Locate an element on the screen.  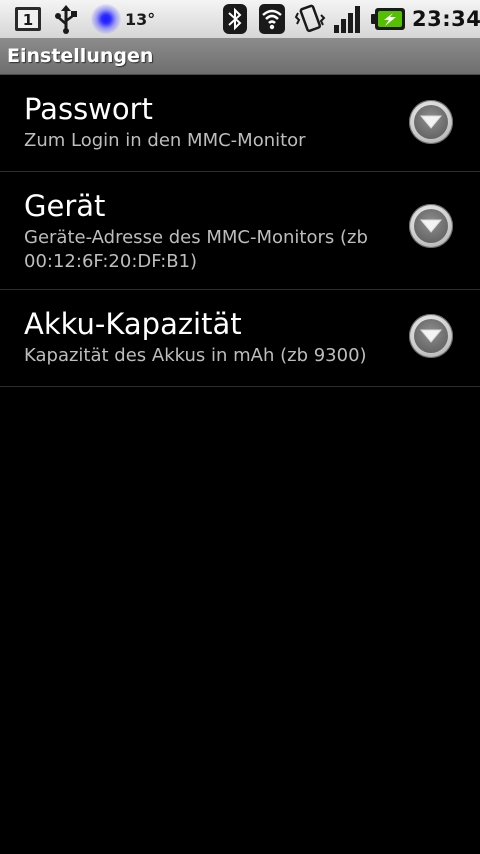
bluetooth-icon is located at coordinates (235, 19).